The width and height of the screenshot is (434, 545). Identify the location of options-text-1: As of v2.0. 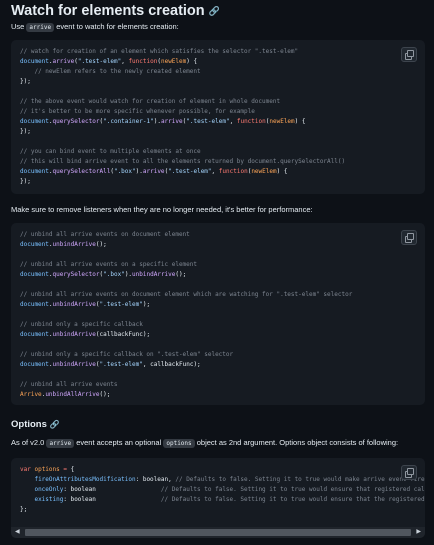
(29, 442).